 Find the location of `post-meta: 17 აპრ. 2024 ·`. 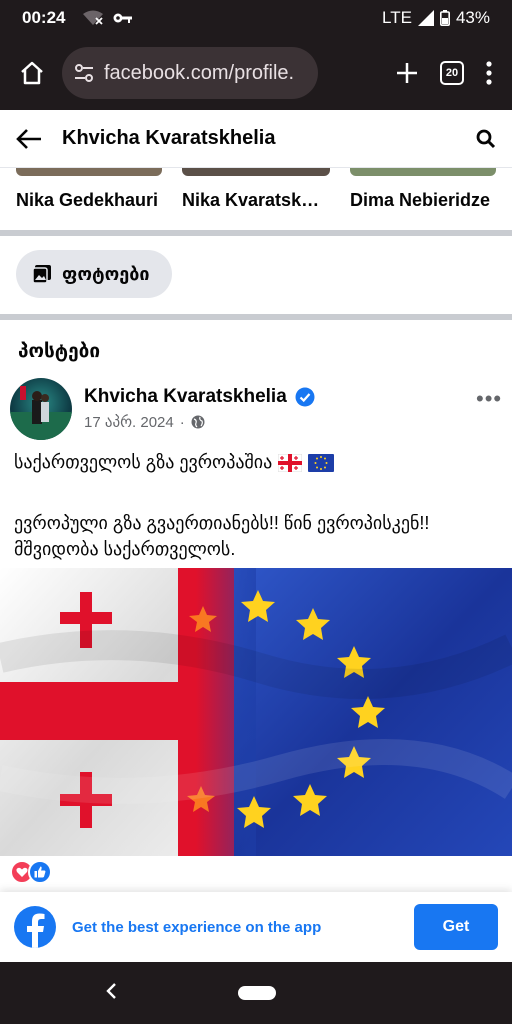

post-meta: 17 აპრ. 2024 · is located at coordinates (144, 422).